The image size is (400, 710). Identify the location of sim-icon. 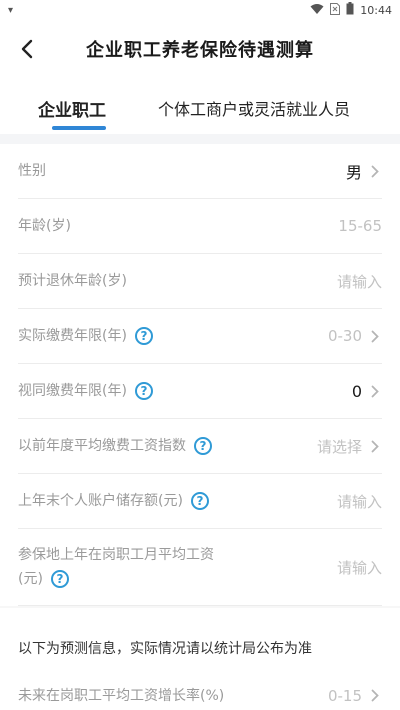
(335, 10).